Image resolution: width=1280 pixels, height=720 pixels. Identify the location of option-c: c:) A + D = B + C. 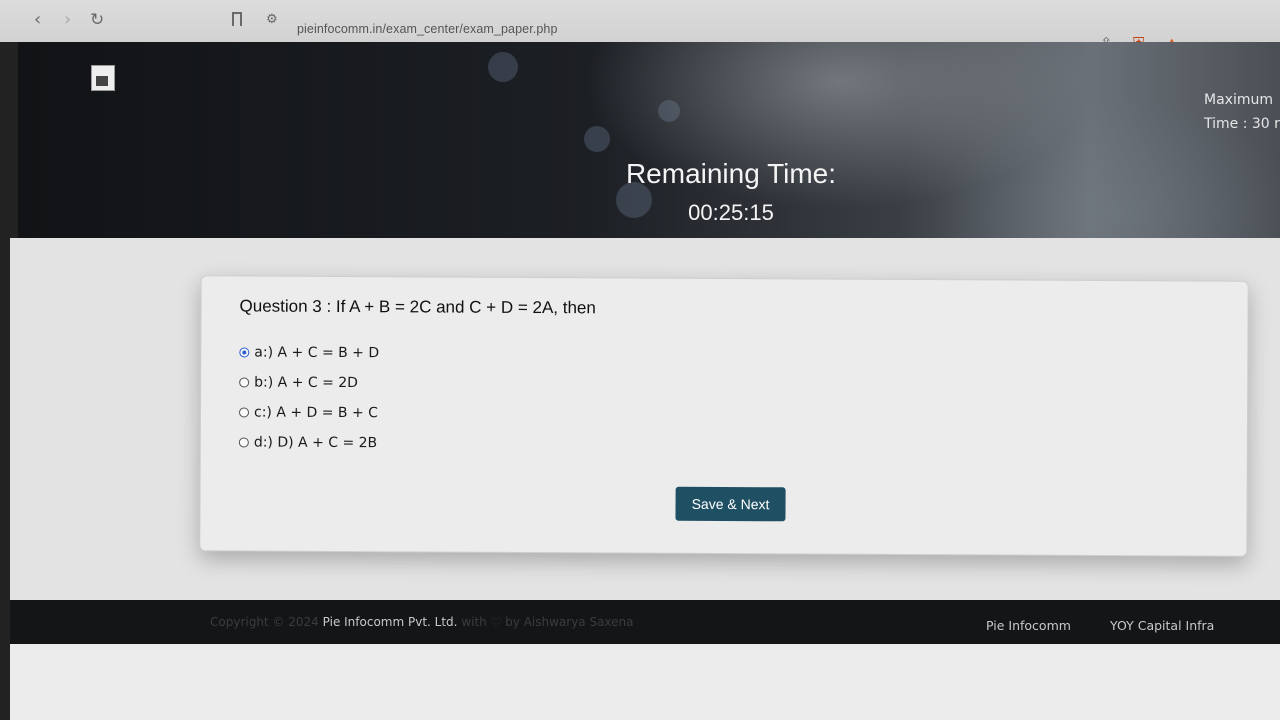
(308, 413).